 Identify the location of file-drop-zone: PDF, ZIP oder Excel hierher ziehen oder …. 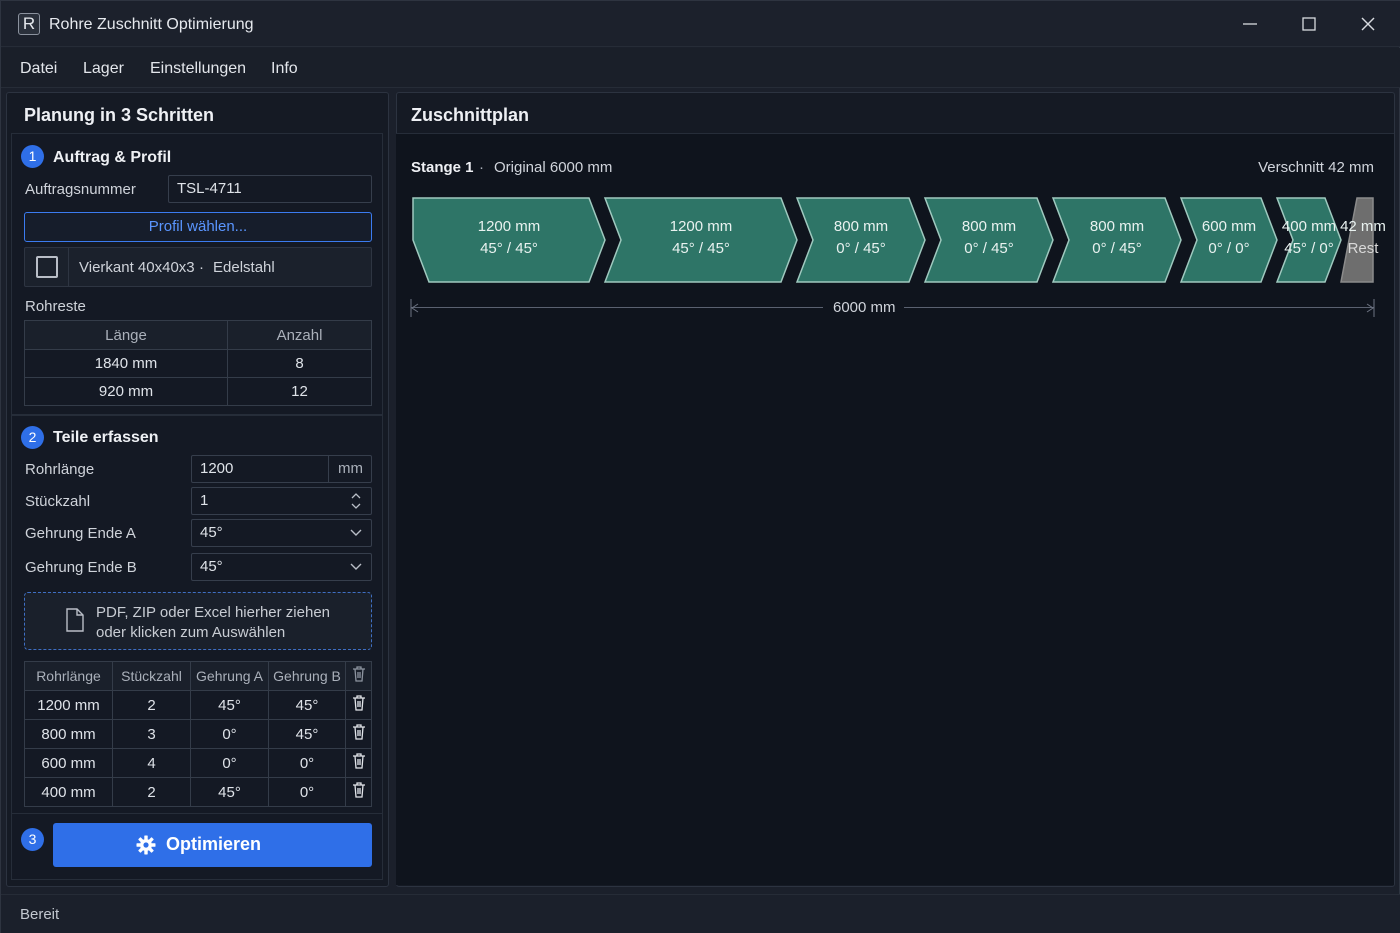
(198, 621).